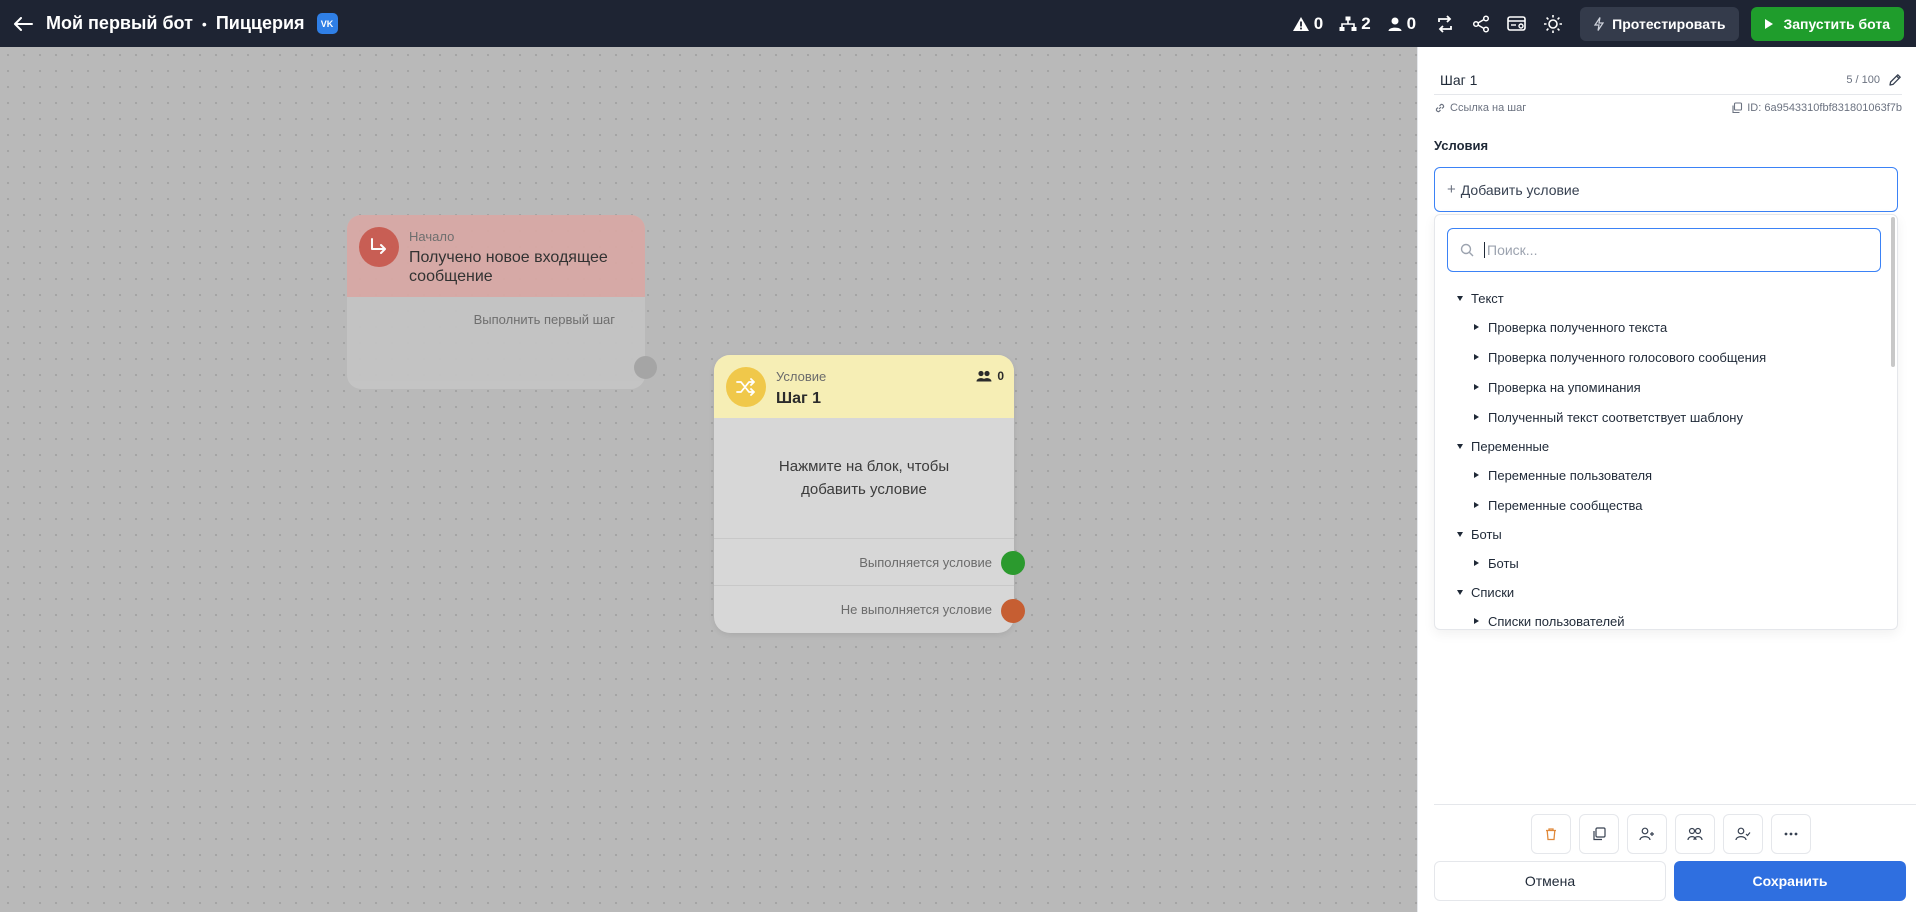 This screenshot has height=912, width=1916. What do you see at coordinates (379, 247) in the screenshot?
I see `start-arrow-icon` at bounding box center [379, 247].